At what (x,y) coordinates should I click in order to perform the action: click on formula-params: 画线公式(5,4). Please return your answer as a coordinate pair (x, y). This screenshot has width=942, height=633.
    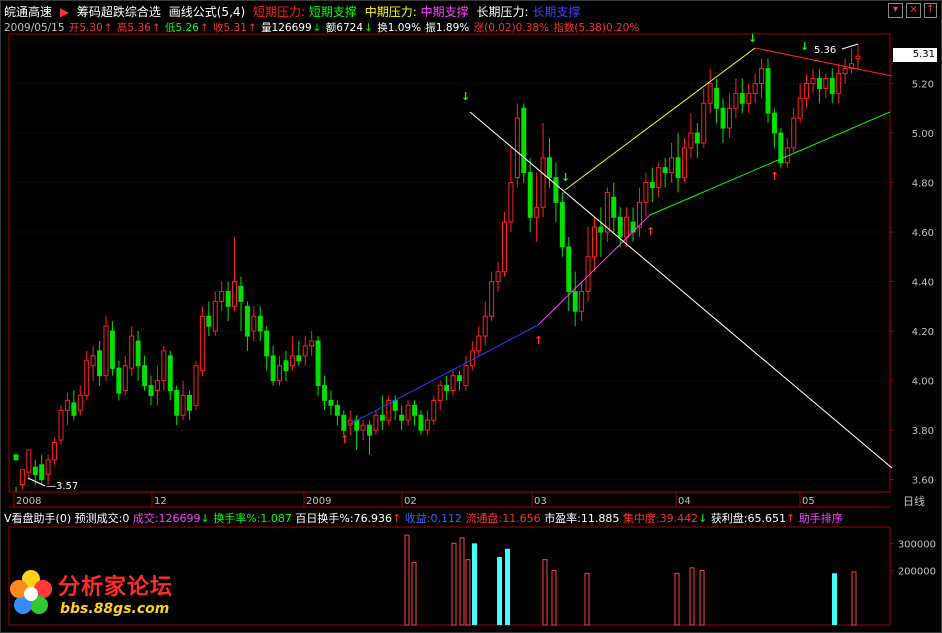
    Looking at the image, I should click on (207, 12).